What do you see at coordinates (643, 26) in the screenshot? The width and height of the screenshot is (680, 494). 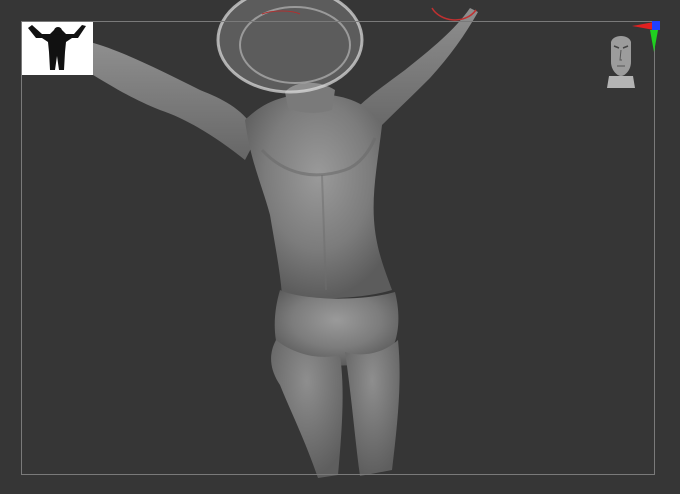 I see `x-axis-arrow` at bounding box center [643, 26].